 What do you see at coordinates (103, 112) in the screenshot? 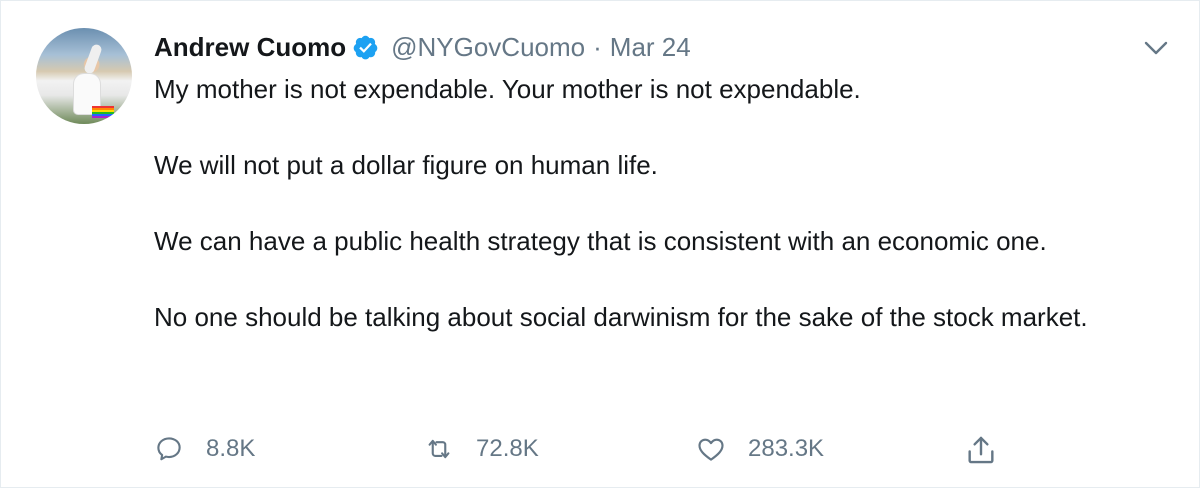
I see `avatar-flag` at bounding box center [103, 112].